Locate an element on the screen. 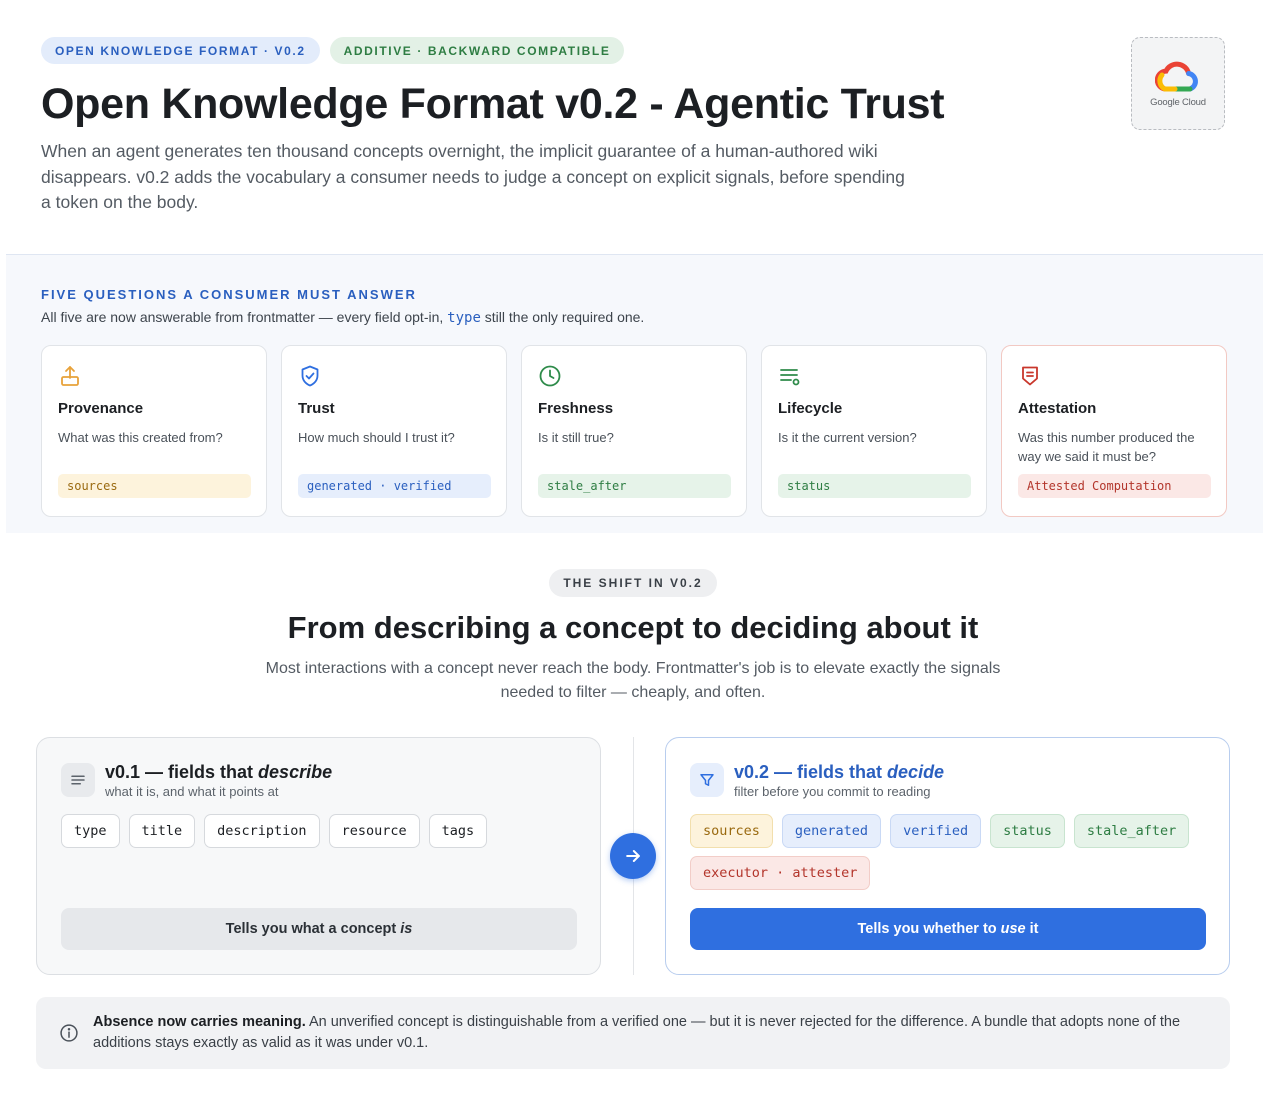  v01-title: v0.1 — fields that describe is located at coordinates (218, 772).